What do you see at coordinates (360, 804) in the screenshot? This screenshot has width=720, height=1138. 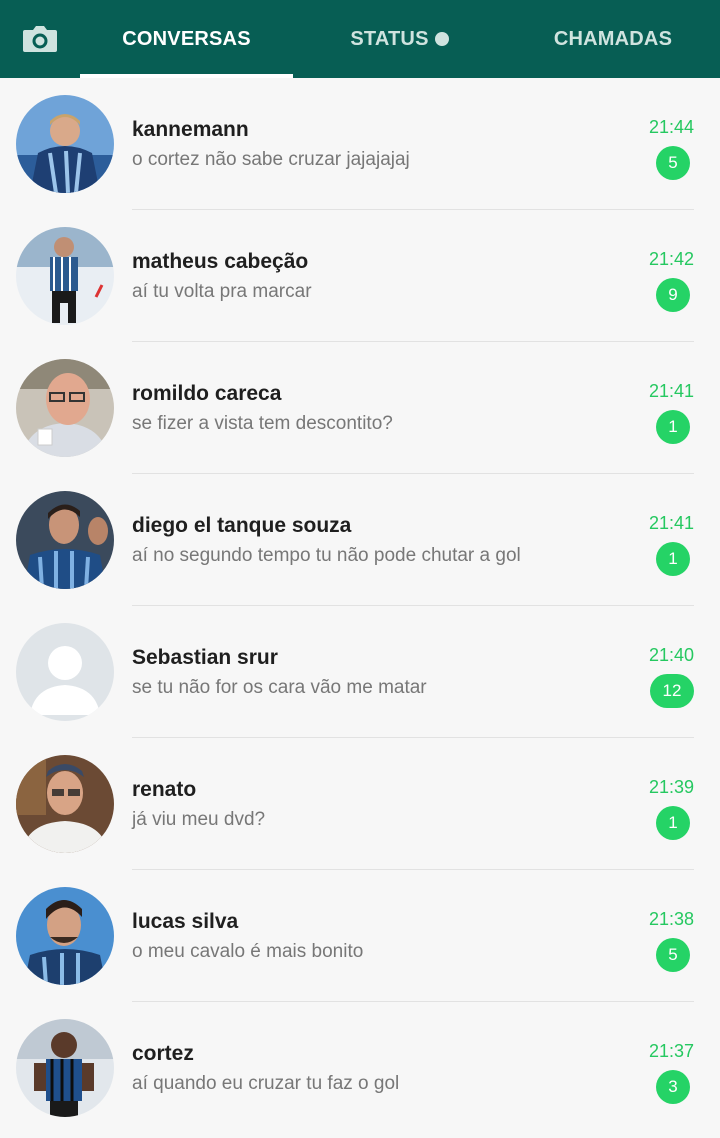 I see `chat-row: renato já viu meu dvd? 21:39 1` at bounding box center [360, 804].